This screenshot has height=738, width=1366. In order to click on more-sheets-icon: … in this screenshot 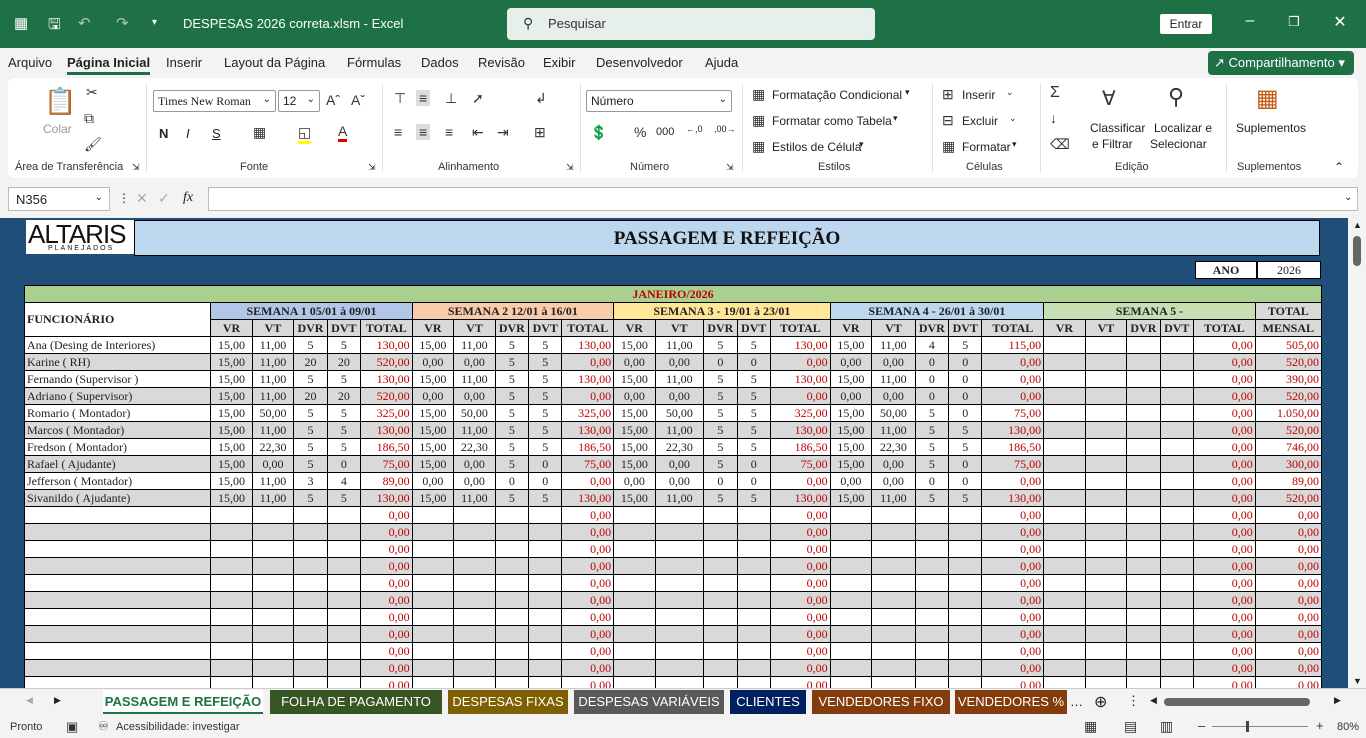, I will do `click(1076, 701)`.